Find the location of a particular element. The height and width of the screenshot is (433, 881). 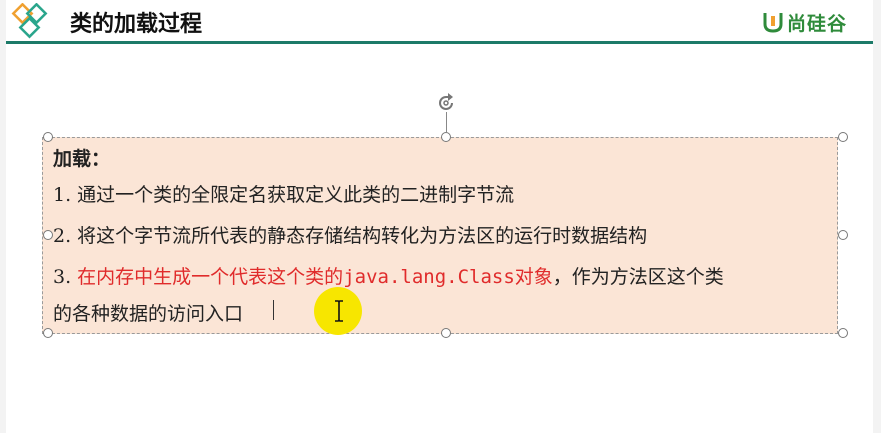

slide-header: 类的加载过程 尚硅谷 is located at coordinates (439, 22).